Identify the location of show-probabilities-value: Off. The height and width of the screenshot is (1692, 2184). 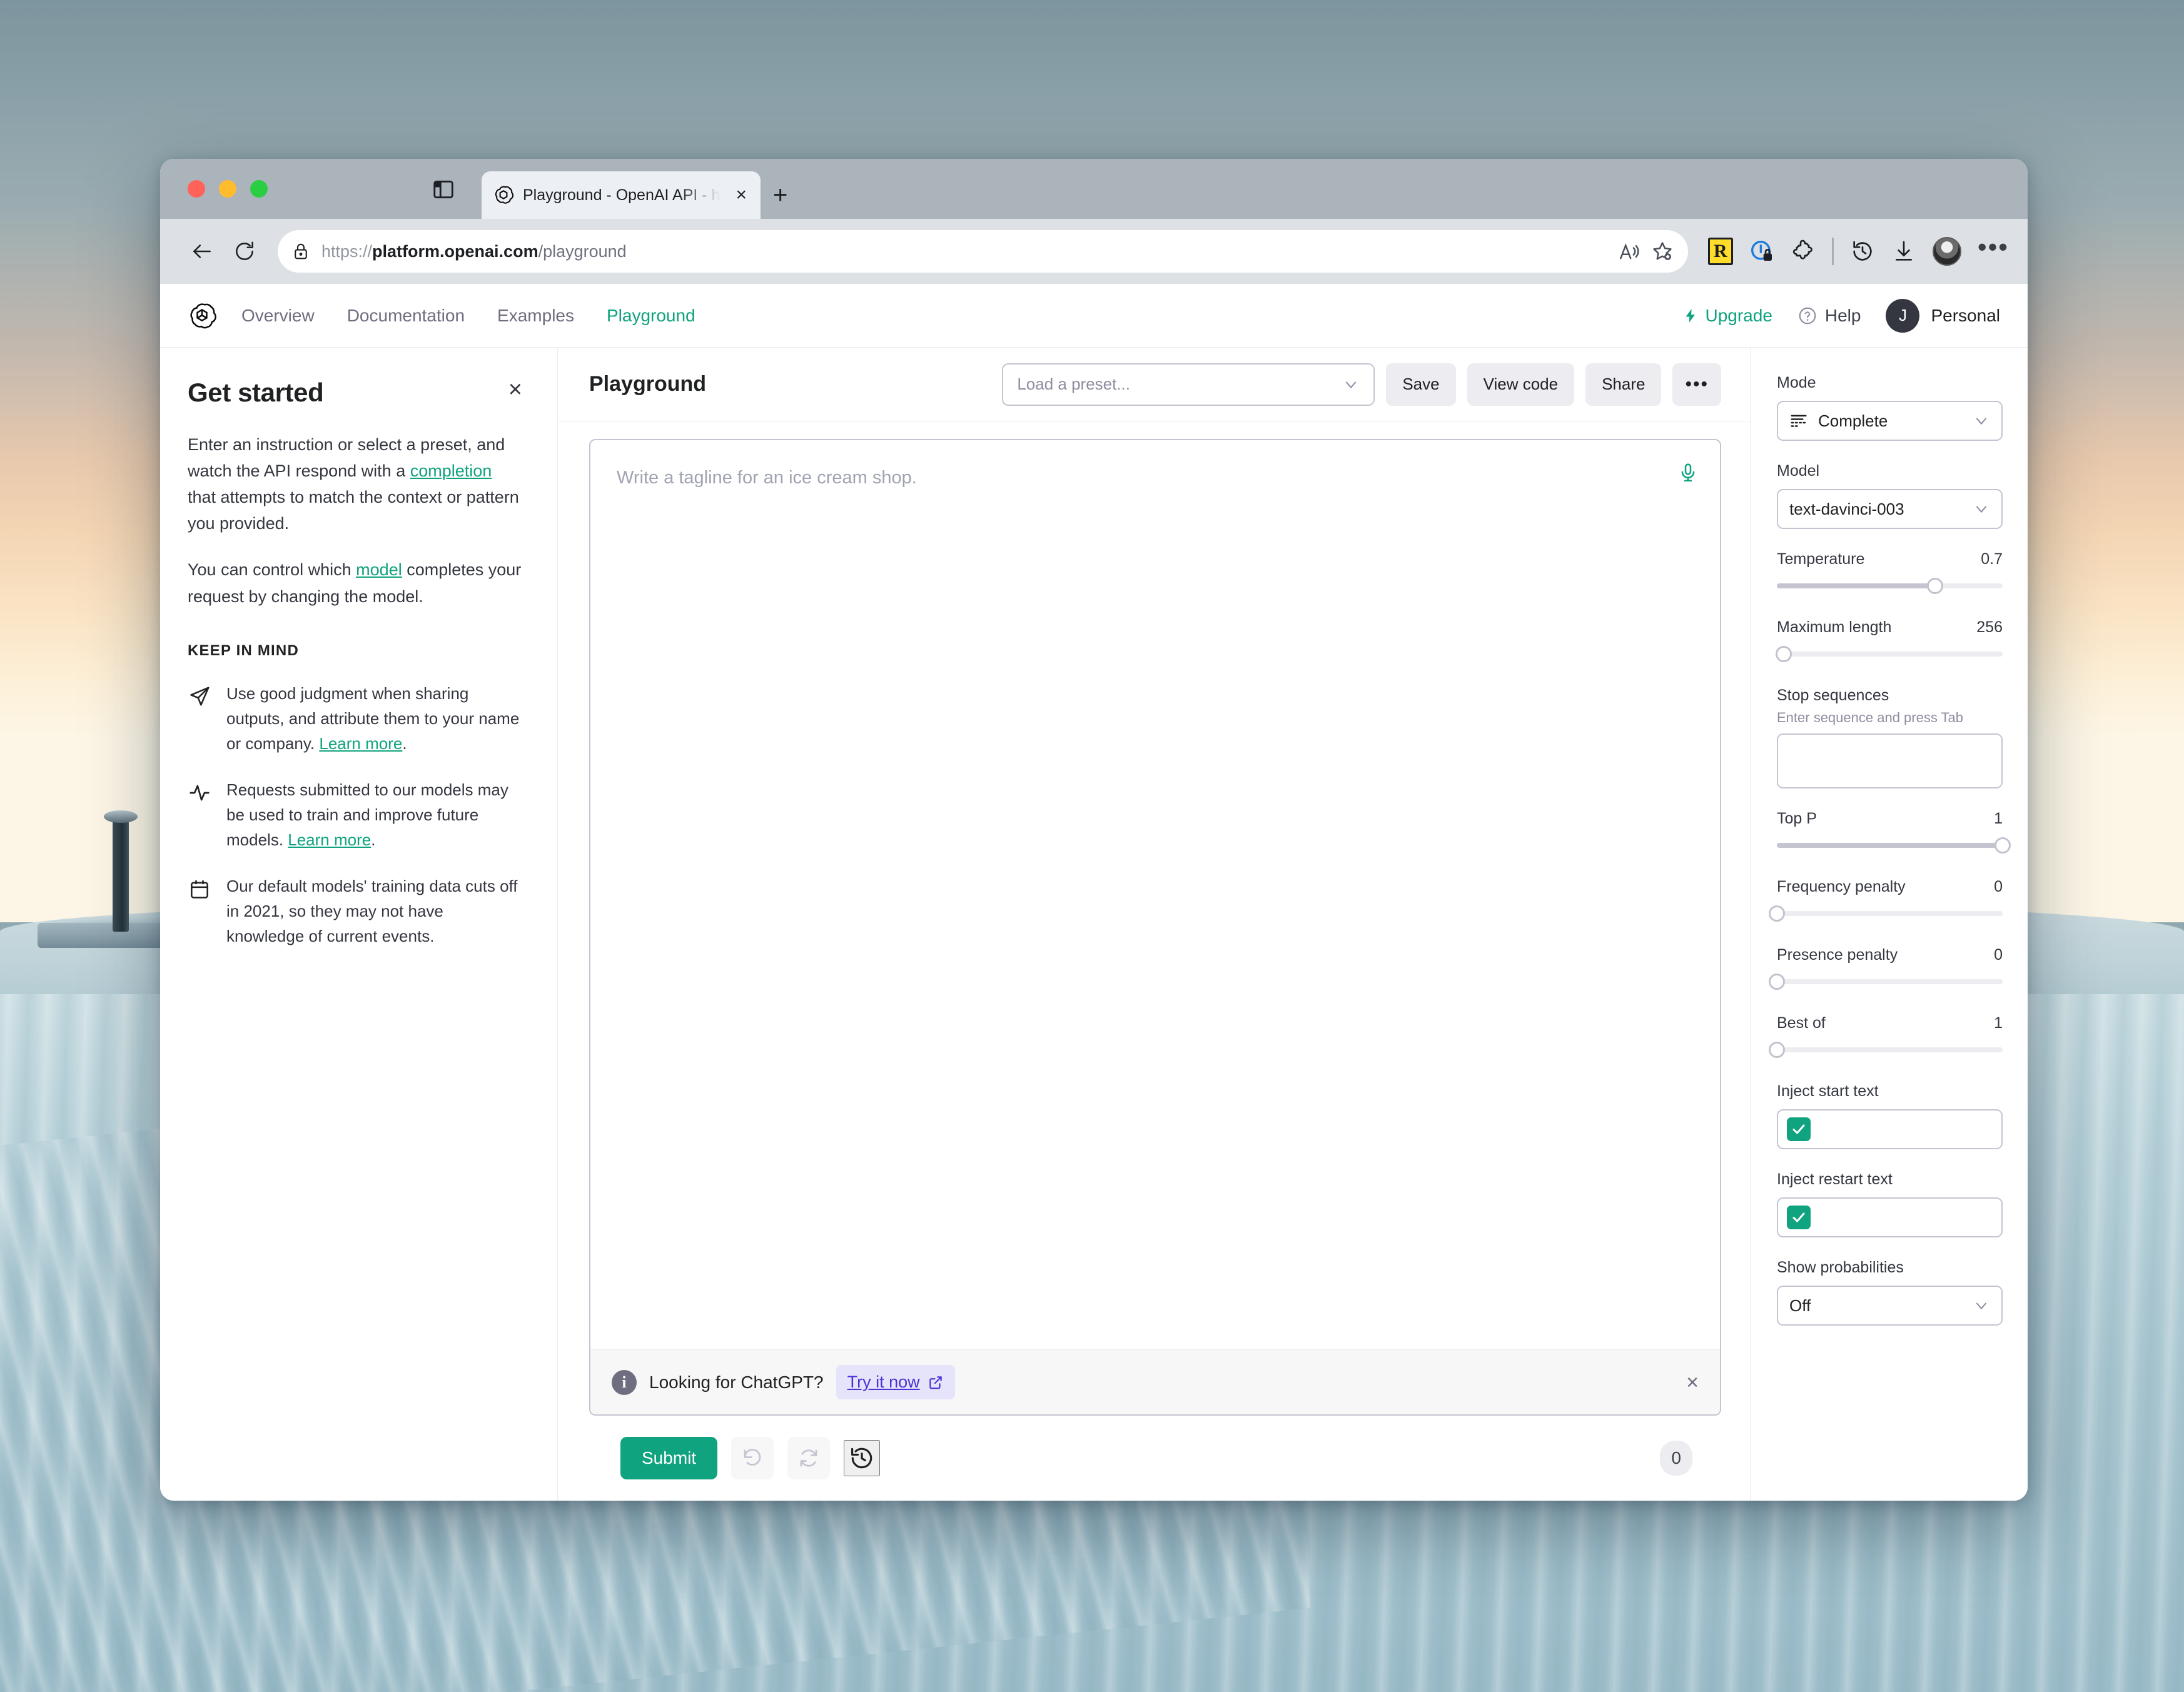
(1800, 1305).